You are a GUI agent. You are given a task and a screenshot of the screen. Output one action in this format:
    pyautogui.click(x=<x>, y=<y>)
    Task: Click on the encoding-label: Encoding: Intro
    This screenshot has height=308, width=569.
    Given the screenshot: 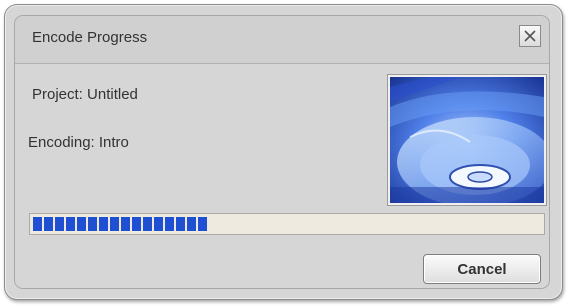 What is the action you would take?
    pyautogui.click(x=78, y=142)
    